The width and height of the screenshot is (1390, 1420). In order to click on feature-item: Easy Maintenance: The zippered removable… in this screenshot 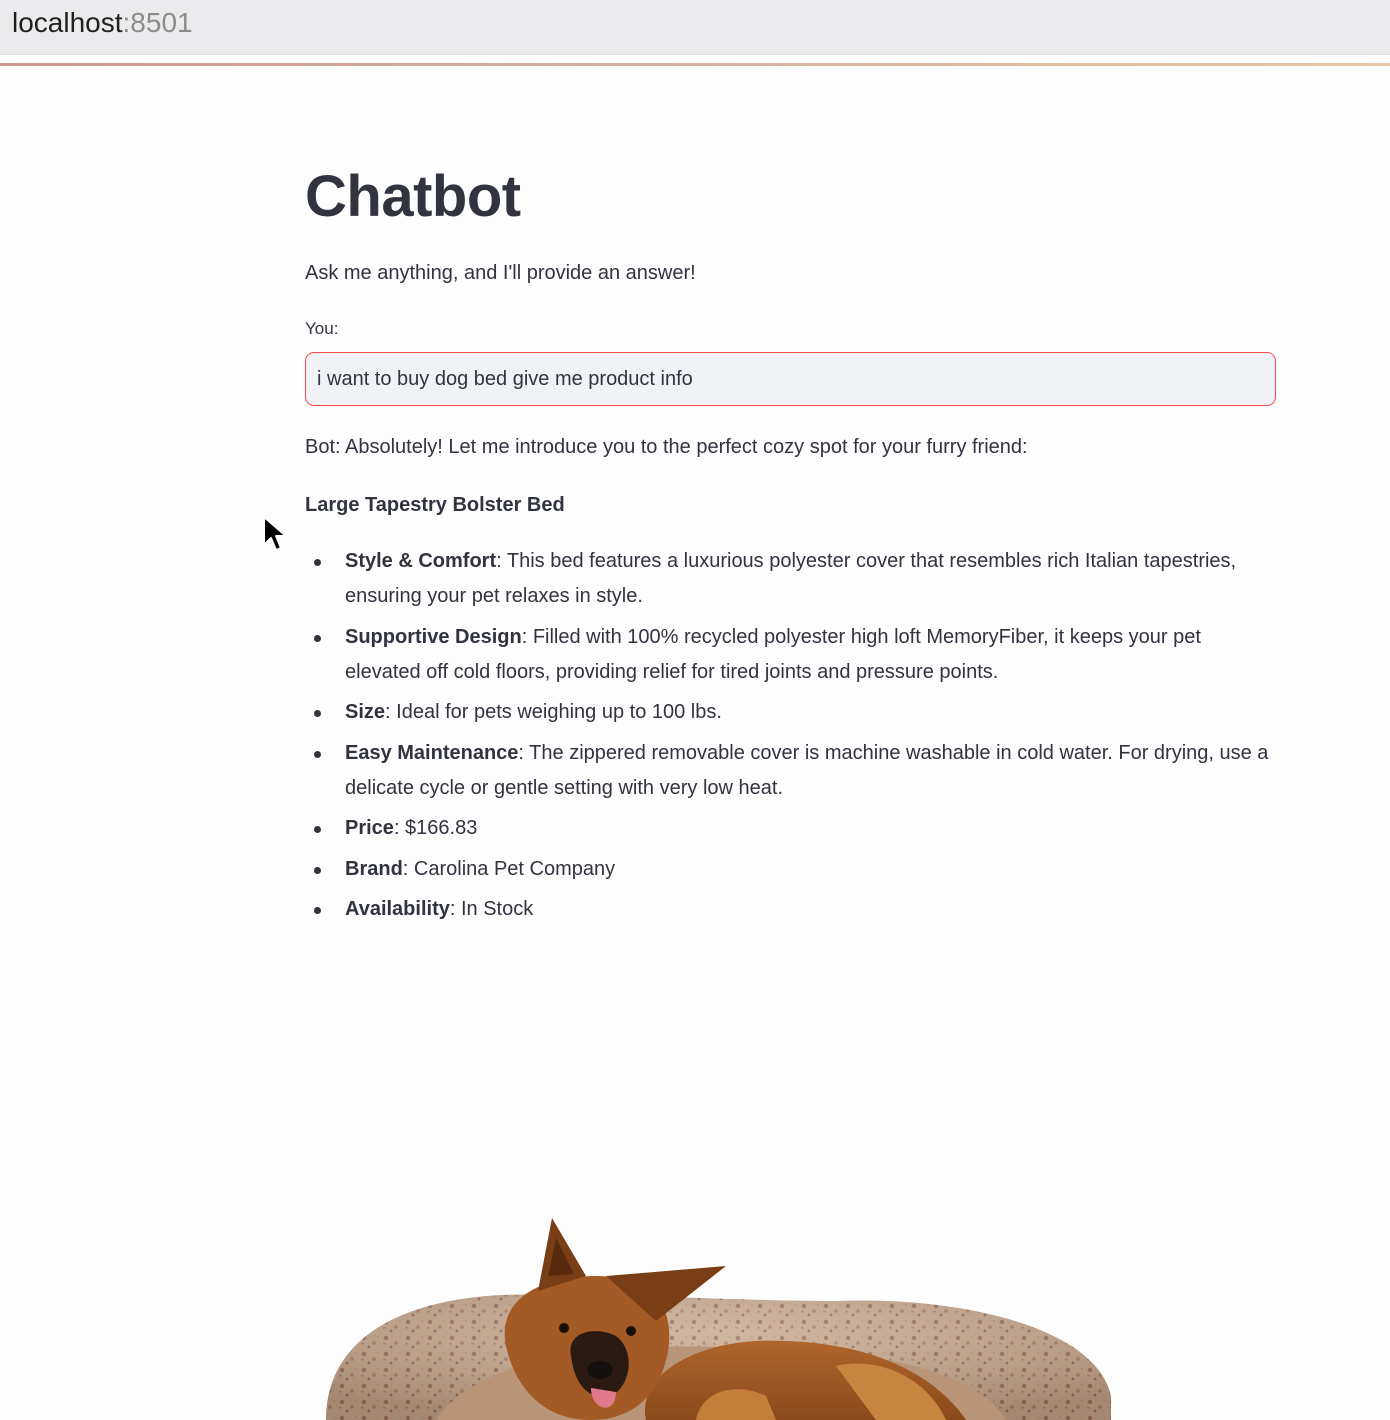, I will do `click(795, 771)`.